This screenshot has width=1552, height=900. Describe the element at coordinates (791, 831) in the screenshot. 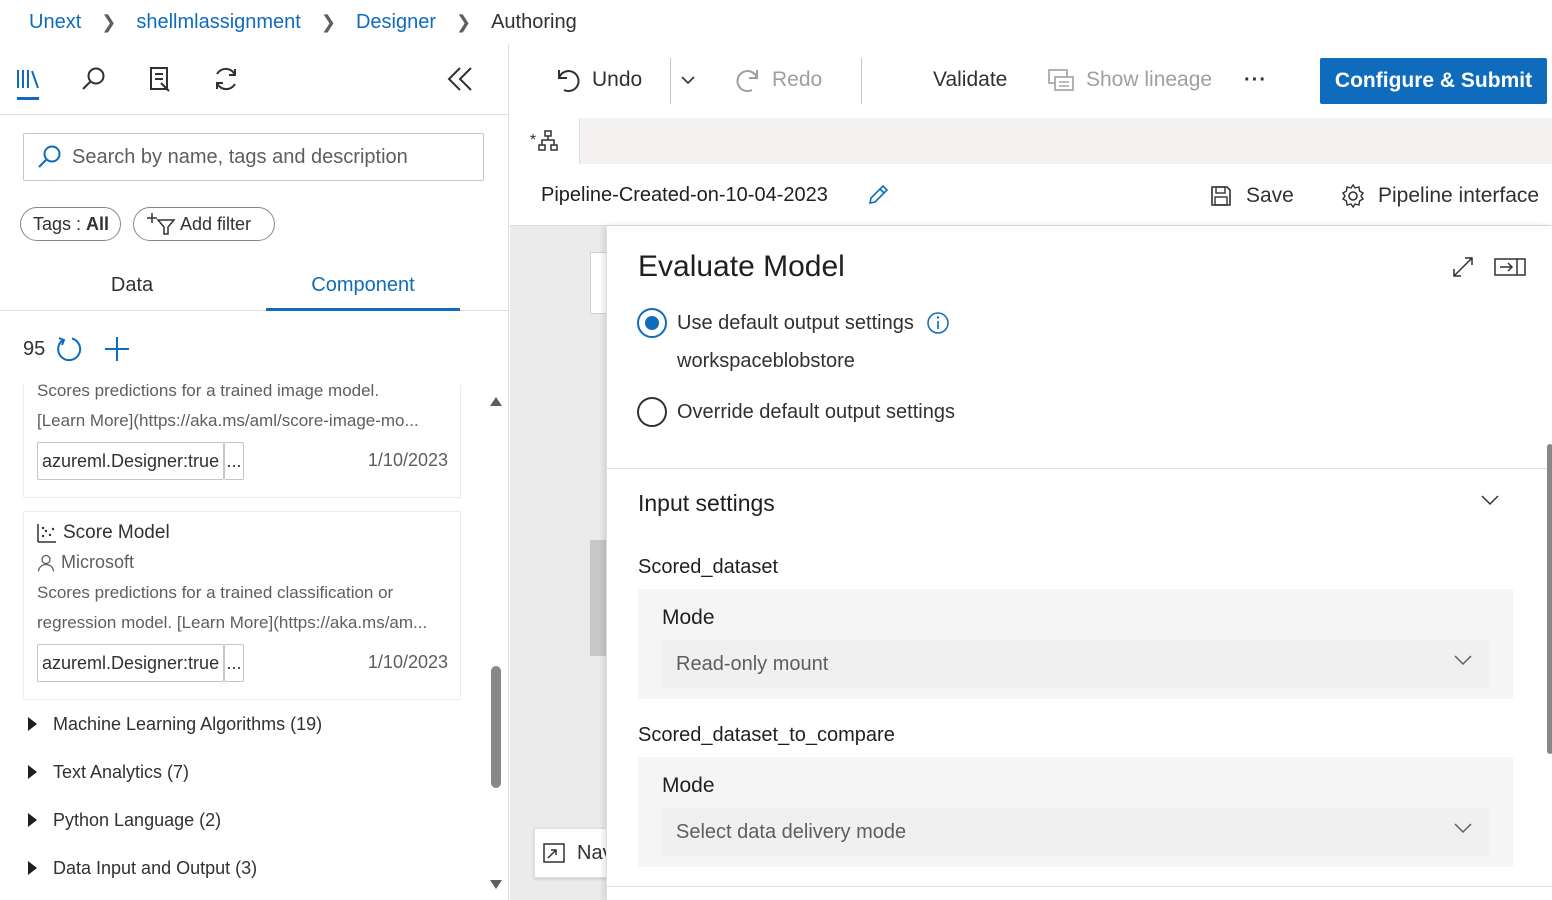

I see `mode-dropdown-value: Select data delivery mode` at that location.